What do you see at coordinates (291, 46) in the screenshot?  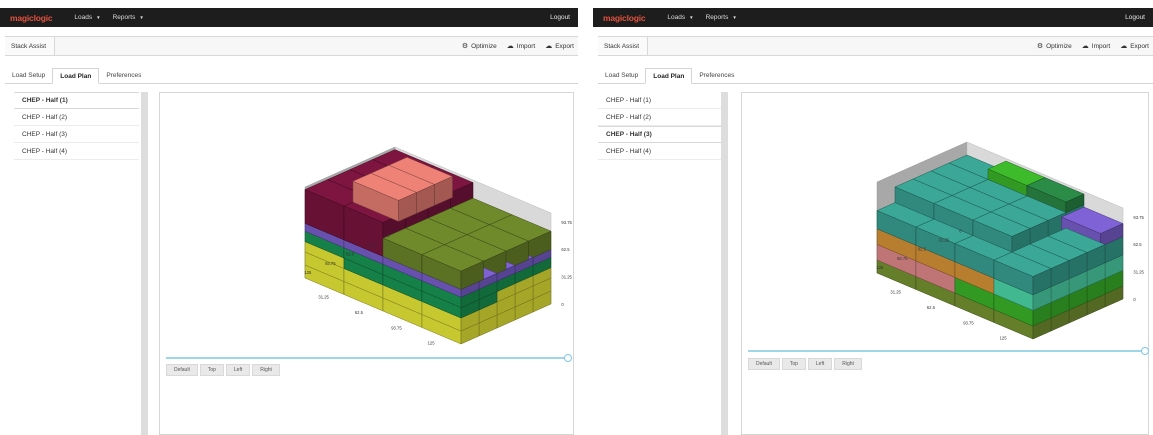 I see `toolbar: Stack Assist ⚙ Optimize ☁ Import ☁ Export` at bounding box center [291, 46].